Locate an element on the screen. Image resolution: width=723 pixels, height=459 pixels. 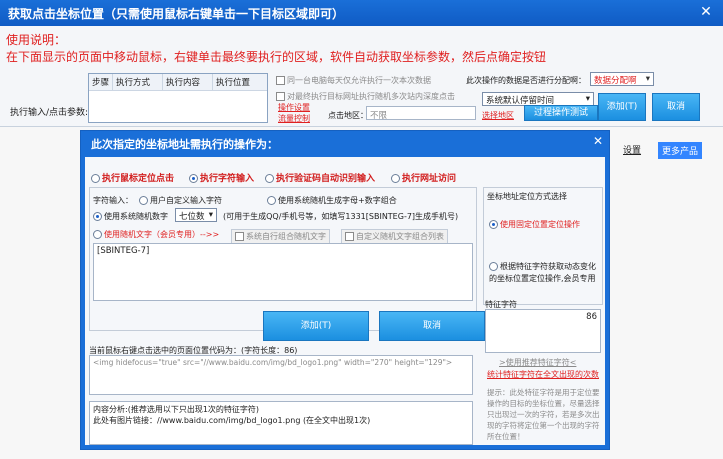
flow-control-link: 流量控制 is located at coordinates (294, 118).